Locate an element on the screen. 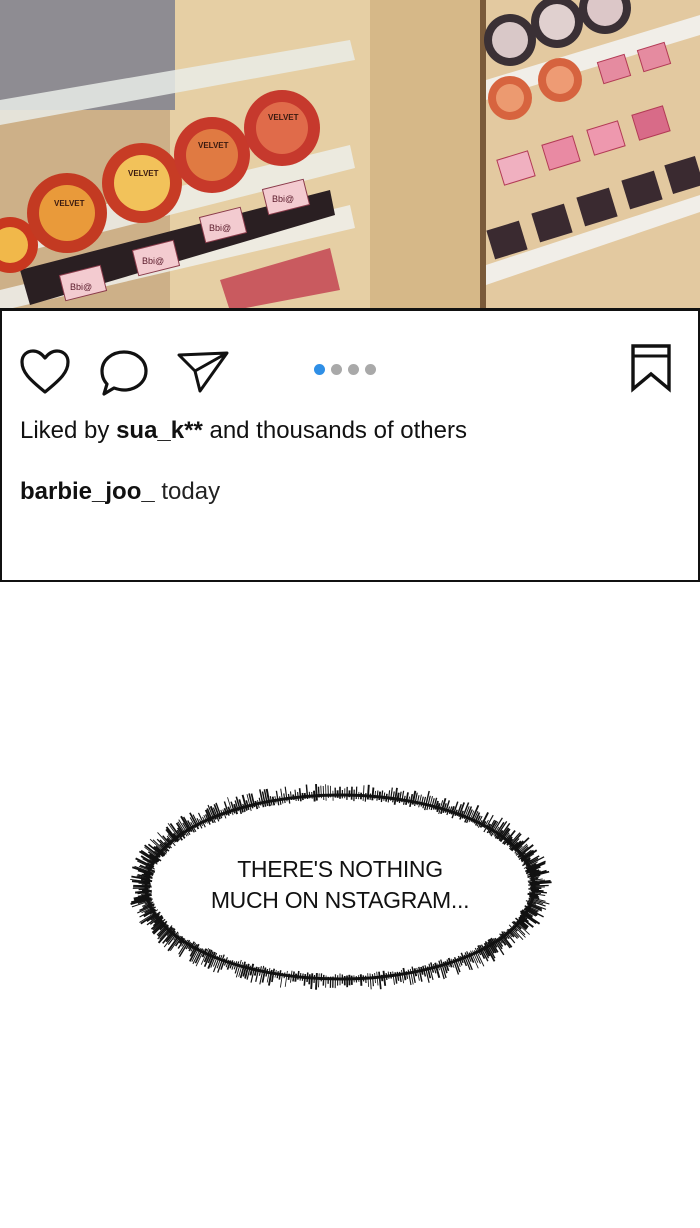  likes-summary: Liked by sua_k** and thousands of others is located at coordinates (243, 431).